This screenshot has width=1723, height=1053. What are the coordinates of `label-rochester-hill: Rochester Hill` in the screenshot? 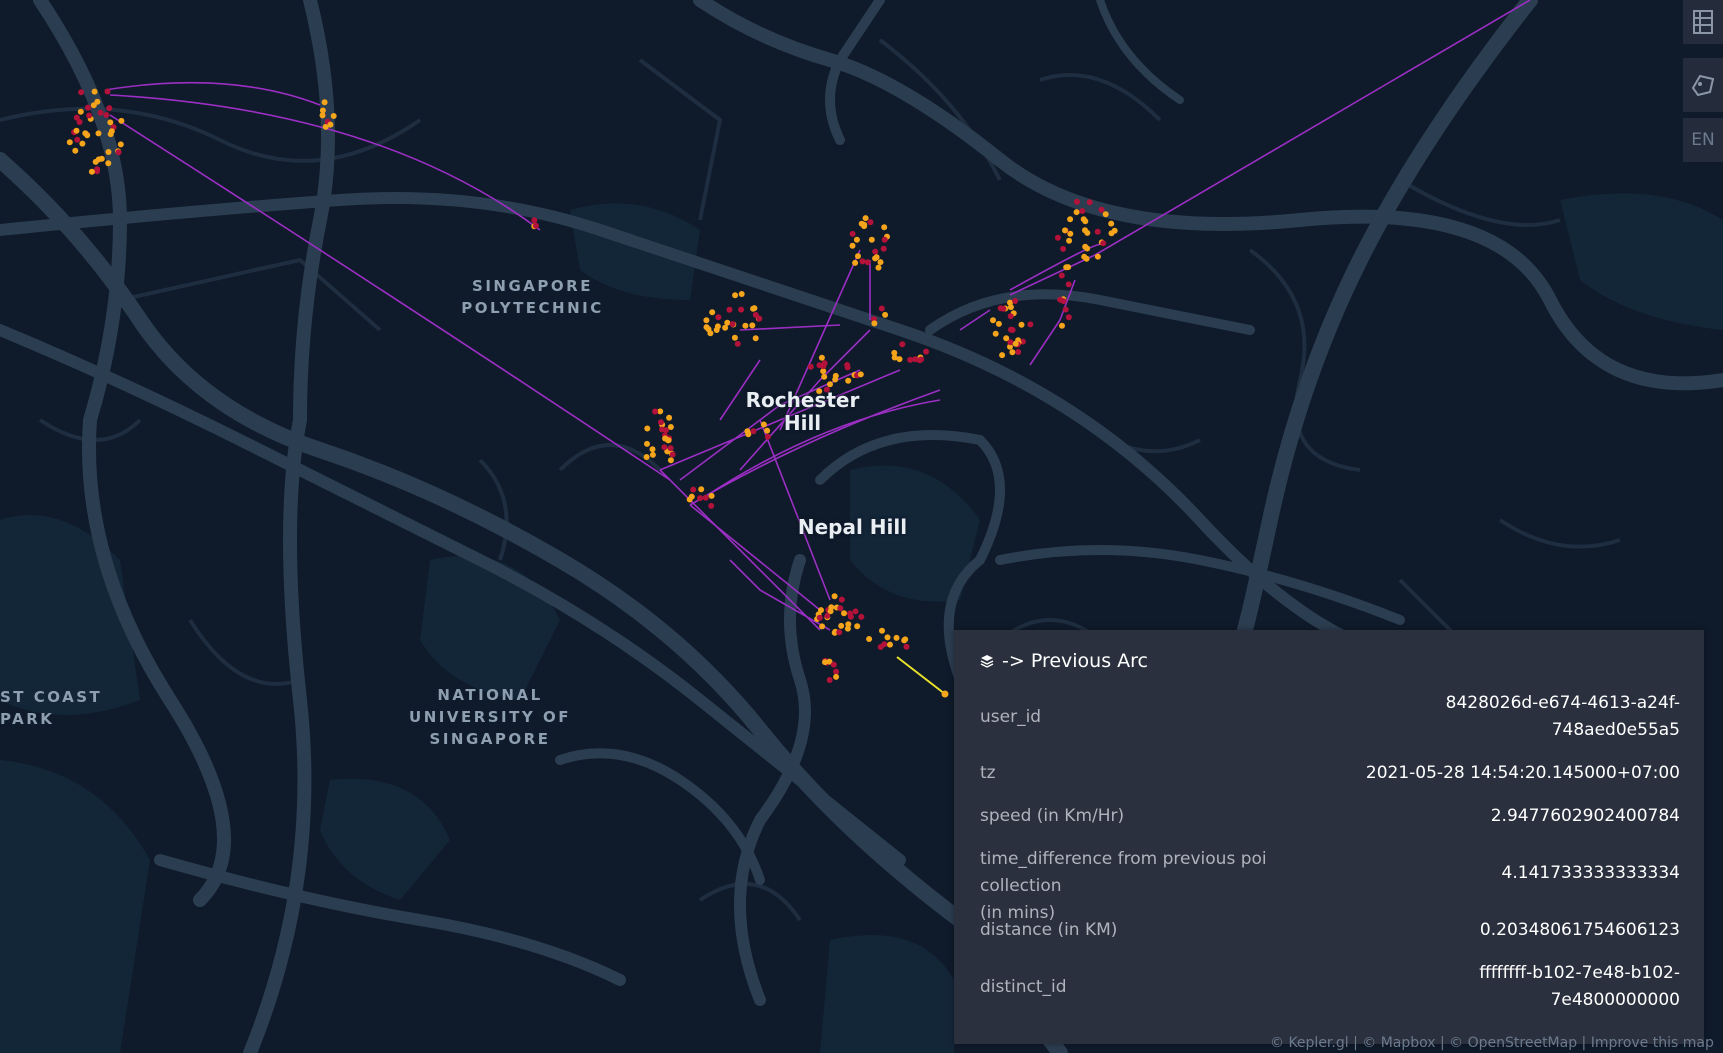 It's located at (802, 411).